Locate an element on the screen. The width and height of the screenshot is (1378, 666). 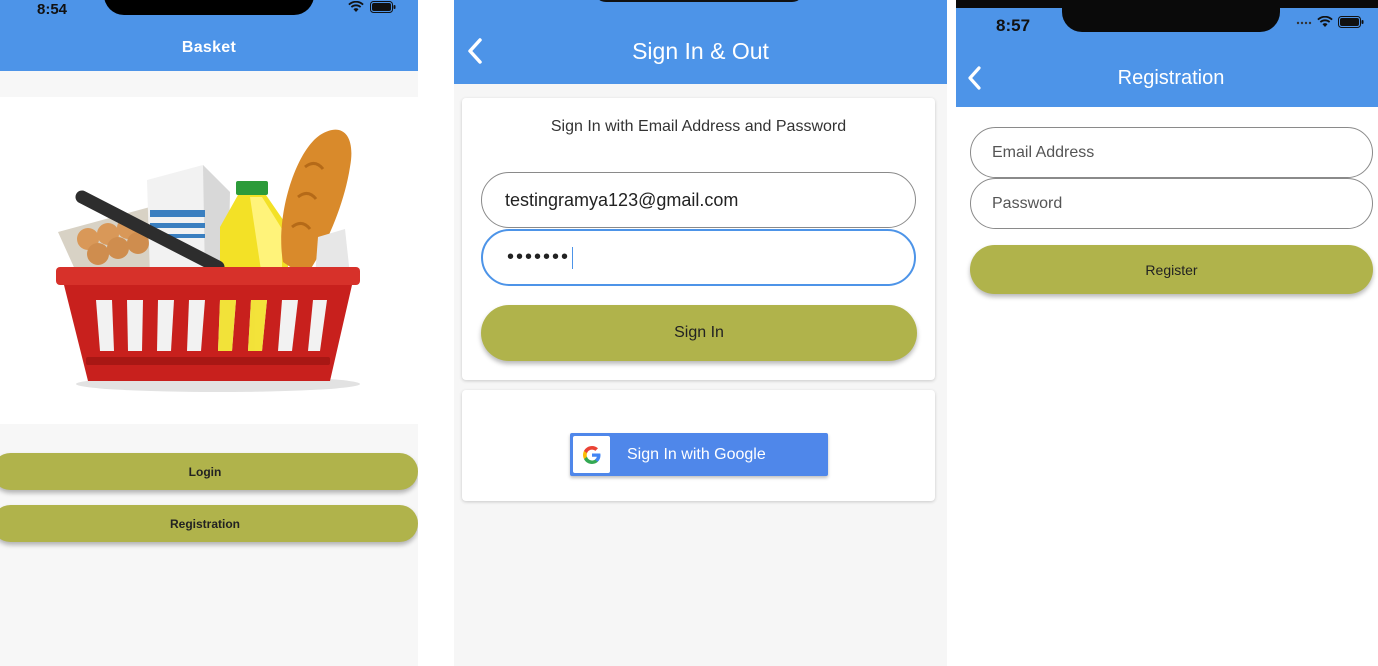
app-bar: 8:57 Registration is located at coordinates (1167, 53).